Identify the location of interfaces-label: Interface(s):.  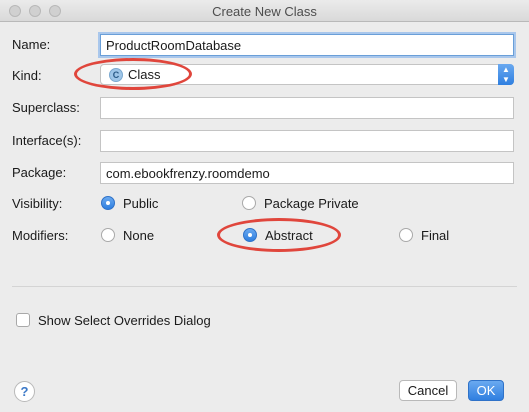
(47, 140).